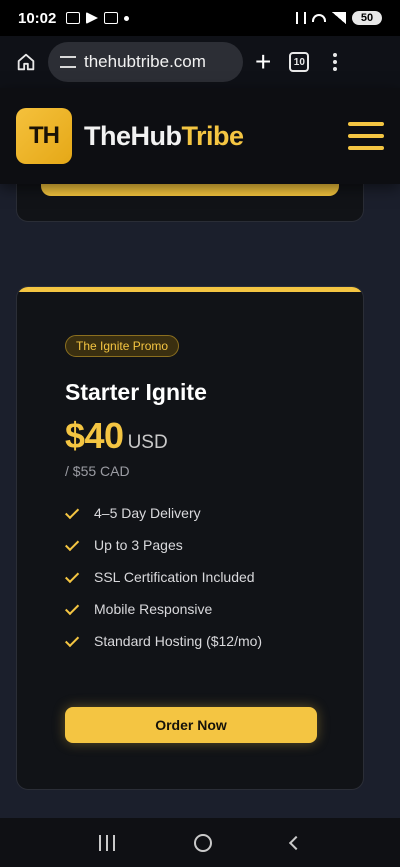 The height and width of the screenshot is (867, 400). I want to click on system-icons: 50, so click(339, 18).